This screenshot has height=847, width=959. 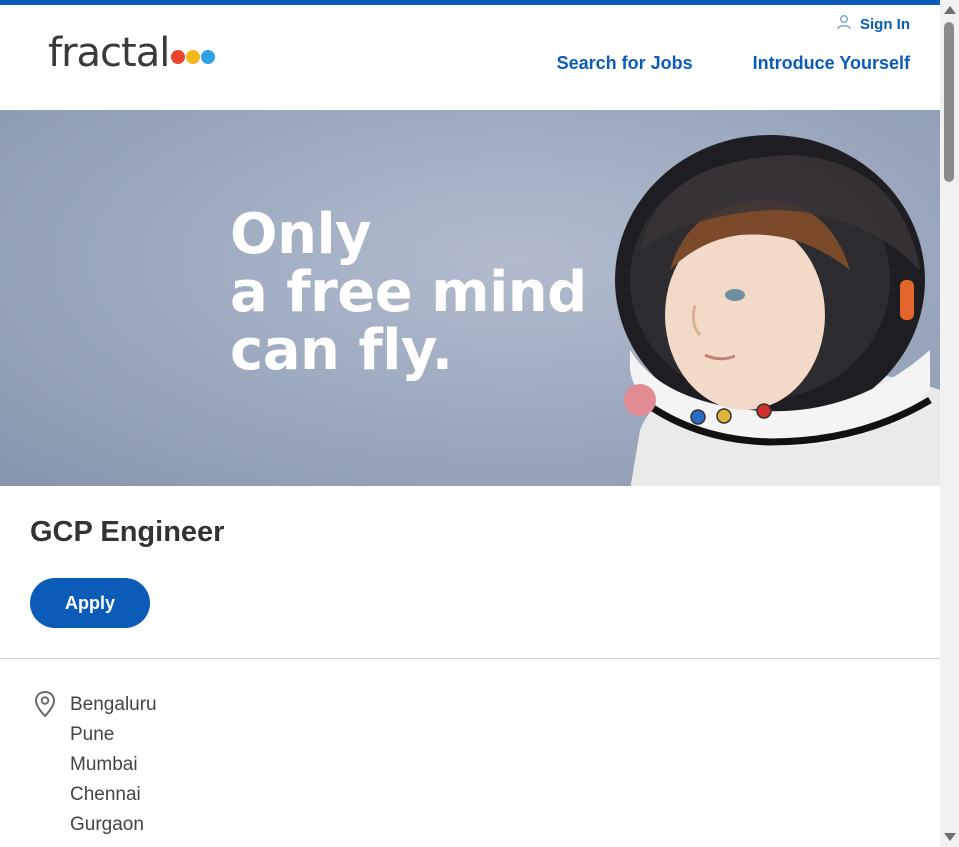 What do you see at coordinates (949, 102) in the screenshot?
I see `scroll-thumb` at bounding box center [949, 102].